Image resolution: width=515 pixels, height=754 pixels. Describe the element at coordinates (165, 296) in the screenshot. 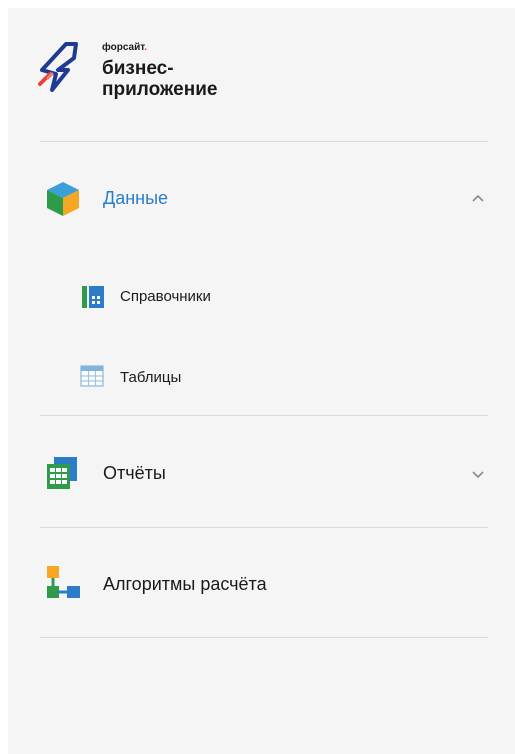

I see `nav-item-directories-label: Справочники` at that location.